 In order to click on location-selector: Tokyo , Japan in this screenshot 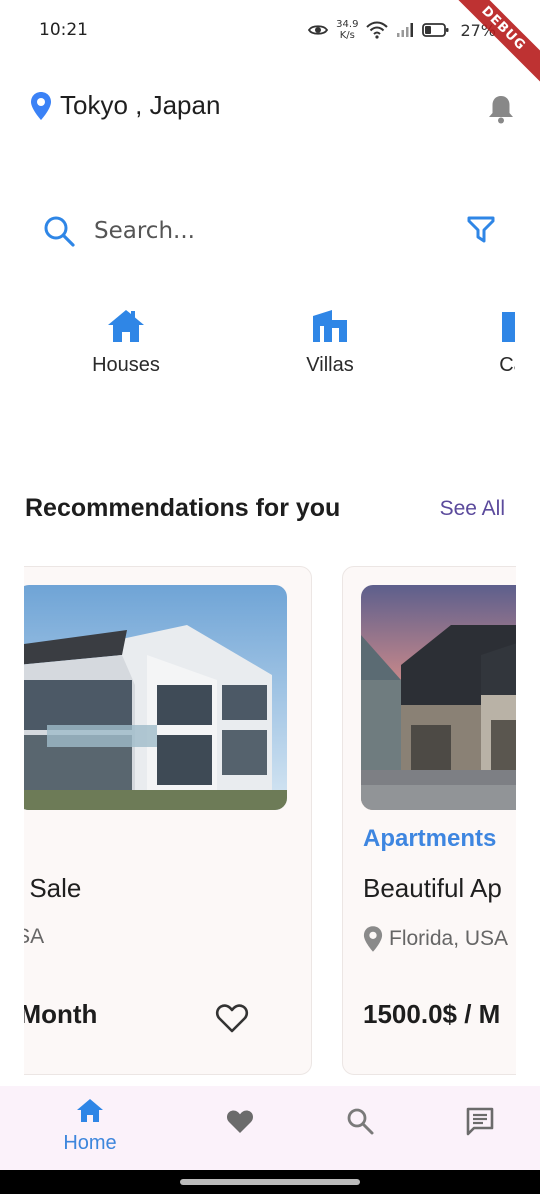, I will do `click(125, 105)`.